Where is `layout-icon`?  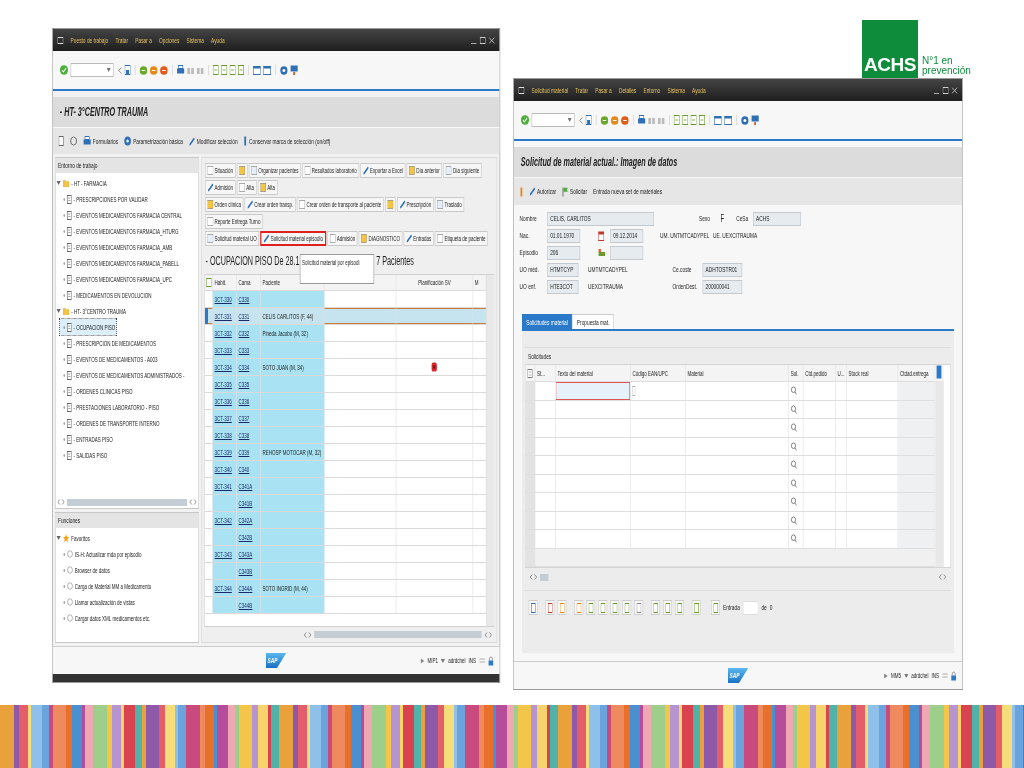
layout-icon is located at coordinates (209, 282).